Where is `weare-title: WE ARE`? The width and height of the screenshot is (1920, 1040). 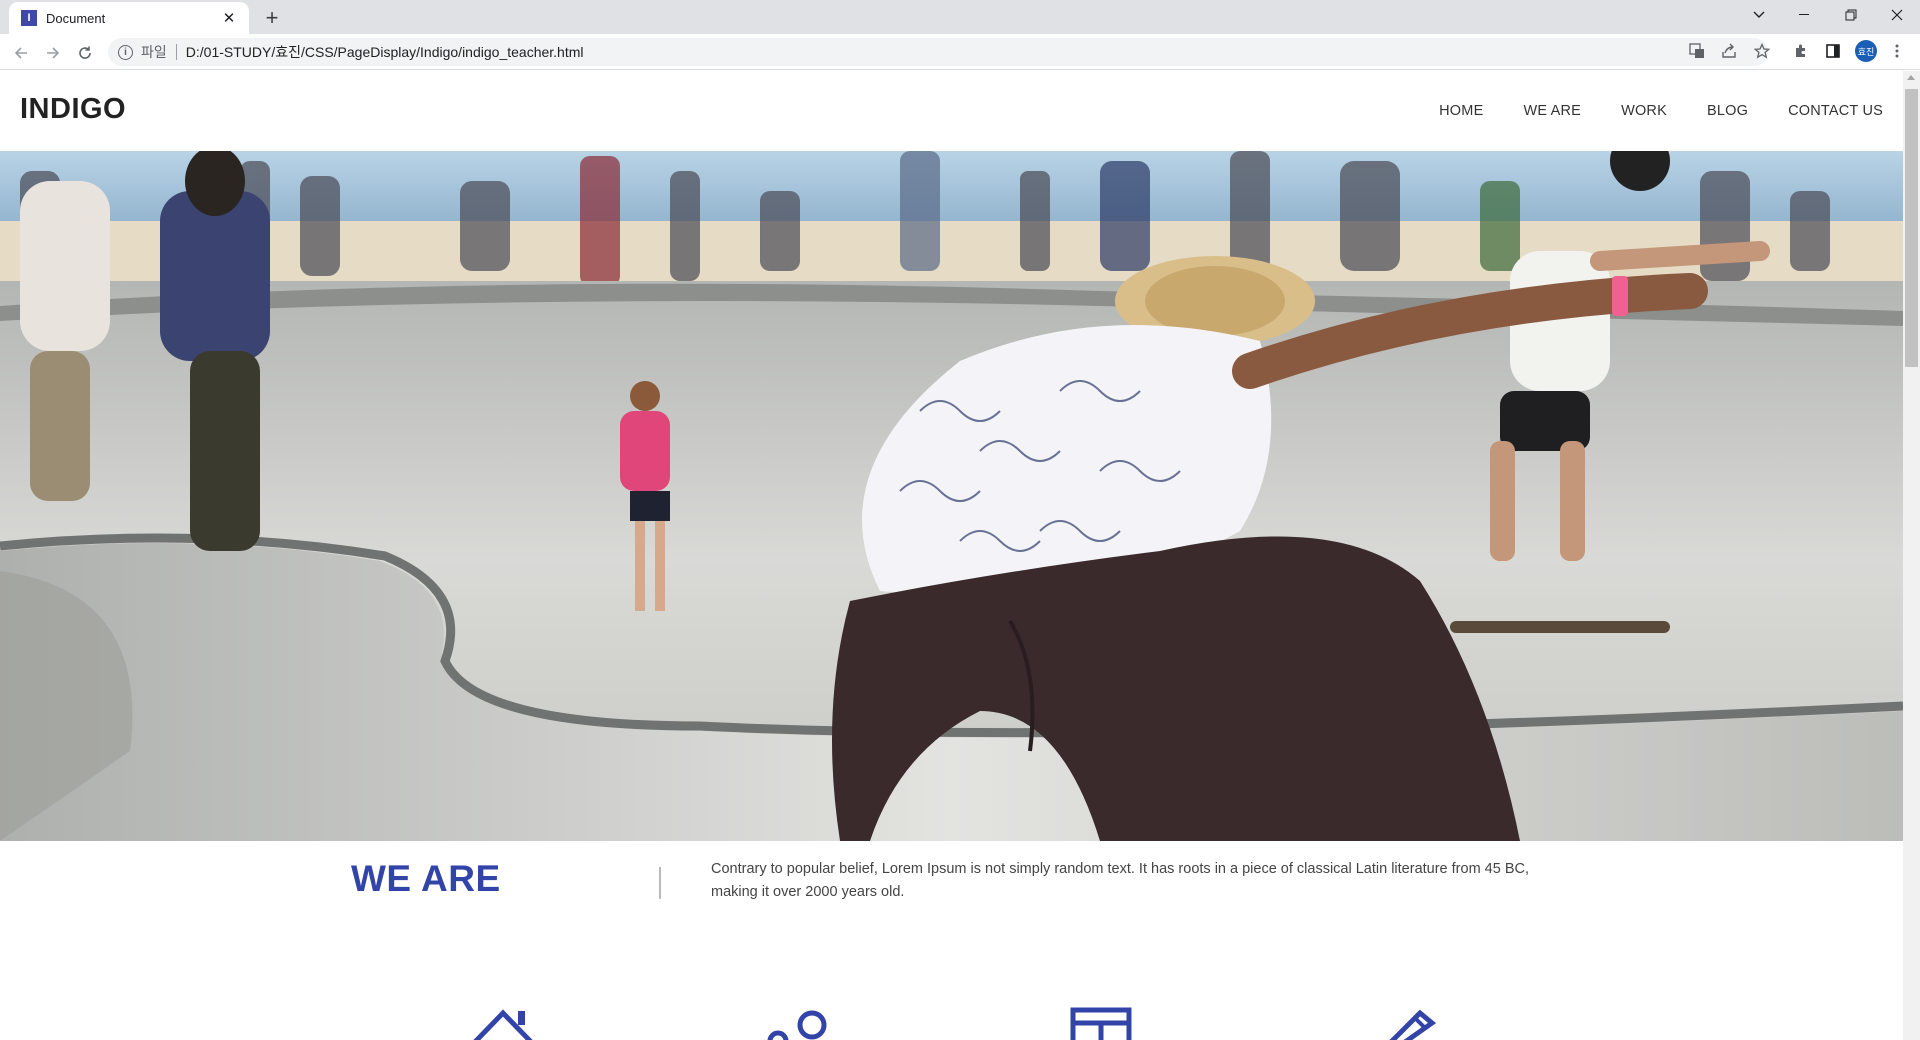
weare-title: WE ARE is located at coordinates (426, 878).